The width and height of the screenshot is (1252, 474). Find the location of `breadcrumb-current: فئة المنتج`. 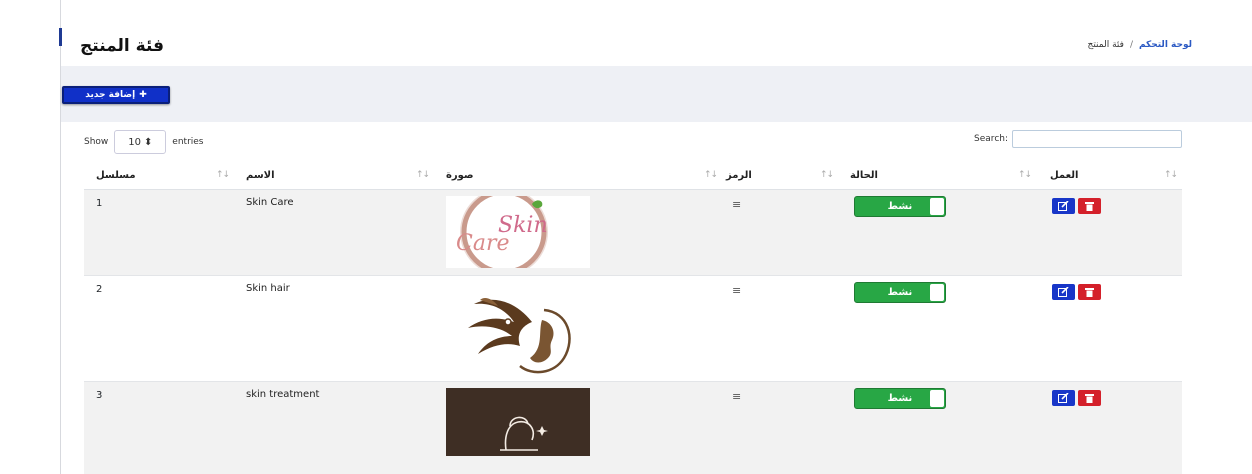

breadcrumb-current: فئة المنتج is located at coordinates (1105, 45).